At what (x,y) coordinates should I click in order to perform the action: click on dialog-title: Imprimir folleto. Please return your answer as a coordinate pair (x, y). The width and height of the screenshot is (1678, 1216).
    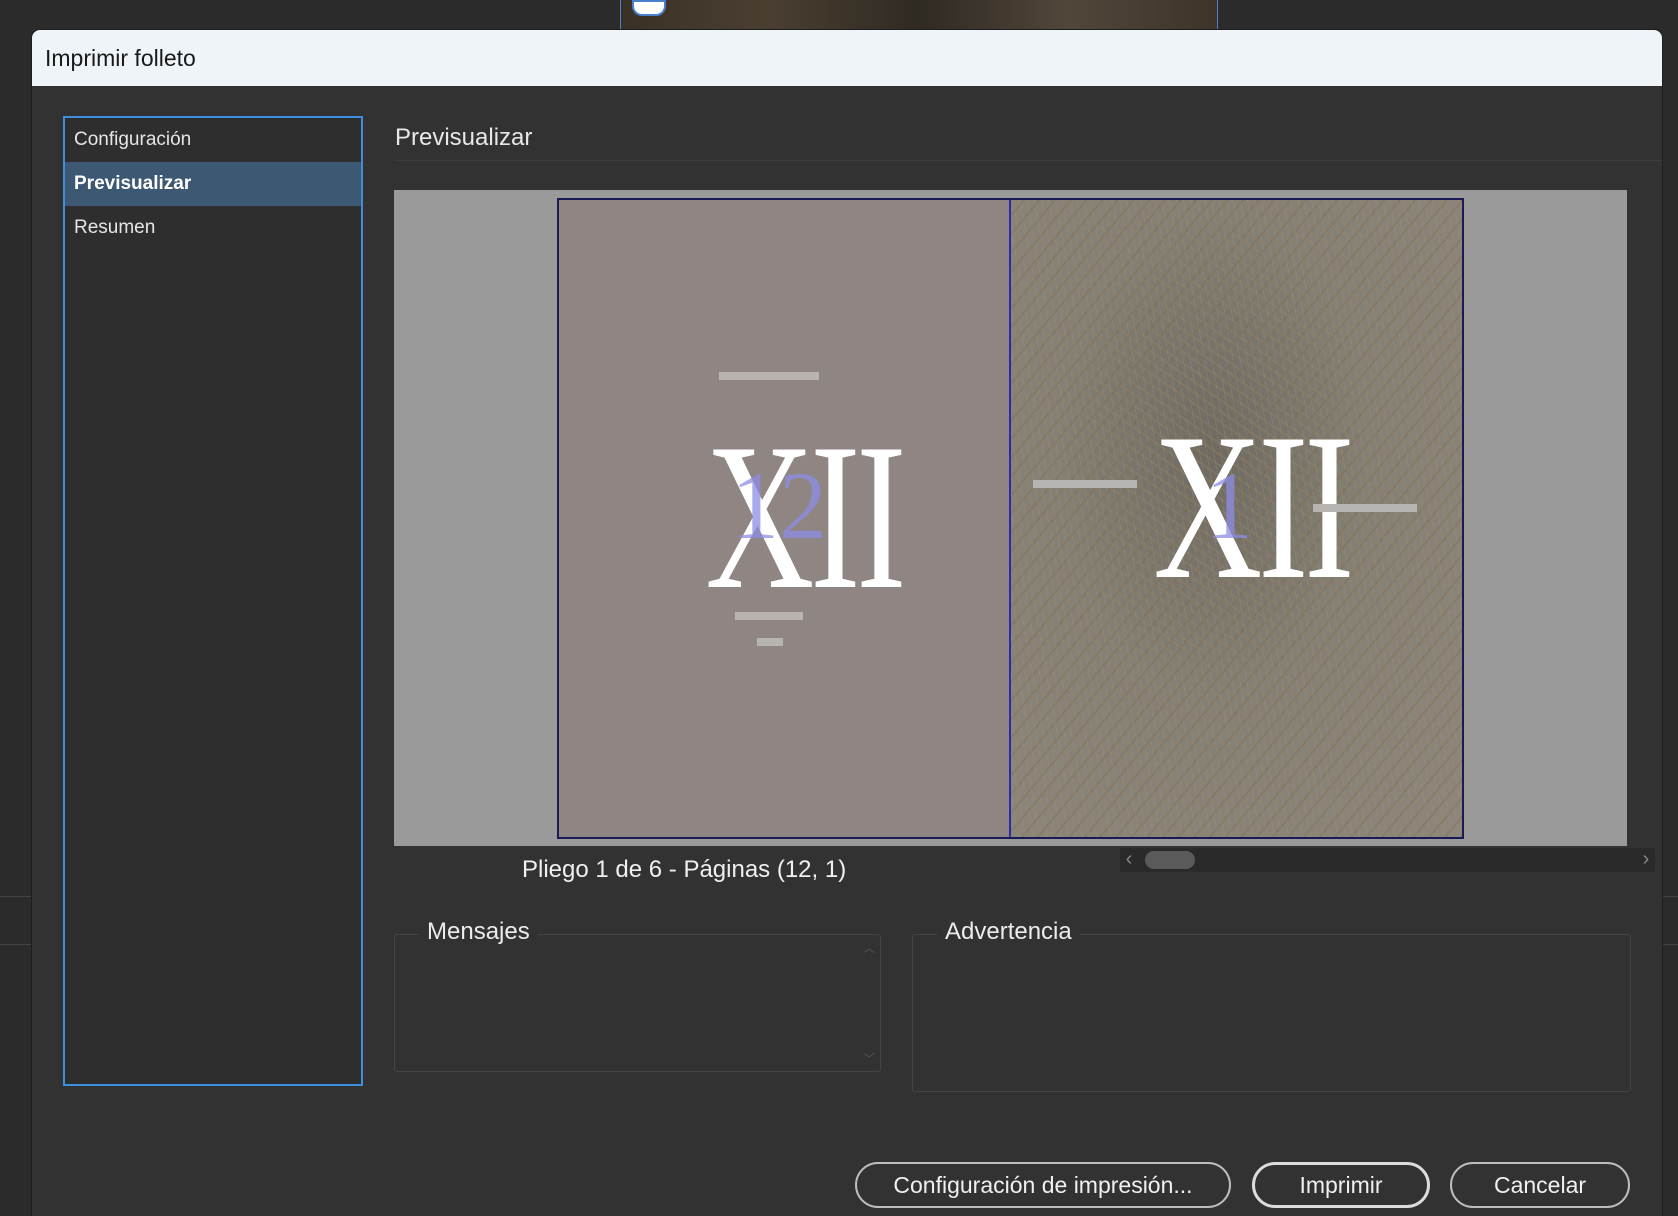
    Looking at the image, I should click on (120, 57).